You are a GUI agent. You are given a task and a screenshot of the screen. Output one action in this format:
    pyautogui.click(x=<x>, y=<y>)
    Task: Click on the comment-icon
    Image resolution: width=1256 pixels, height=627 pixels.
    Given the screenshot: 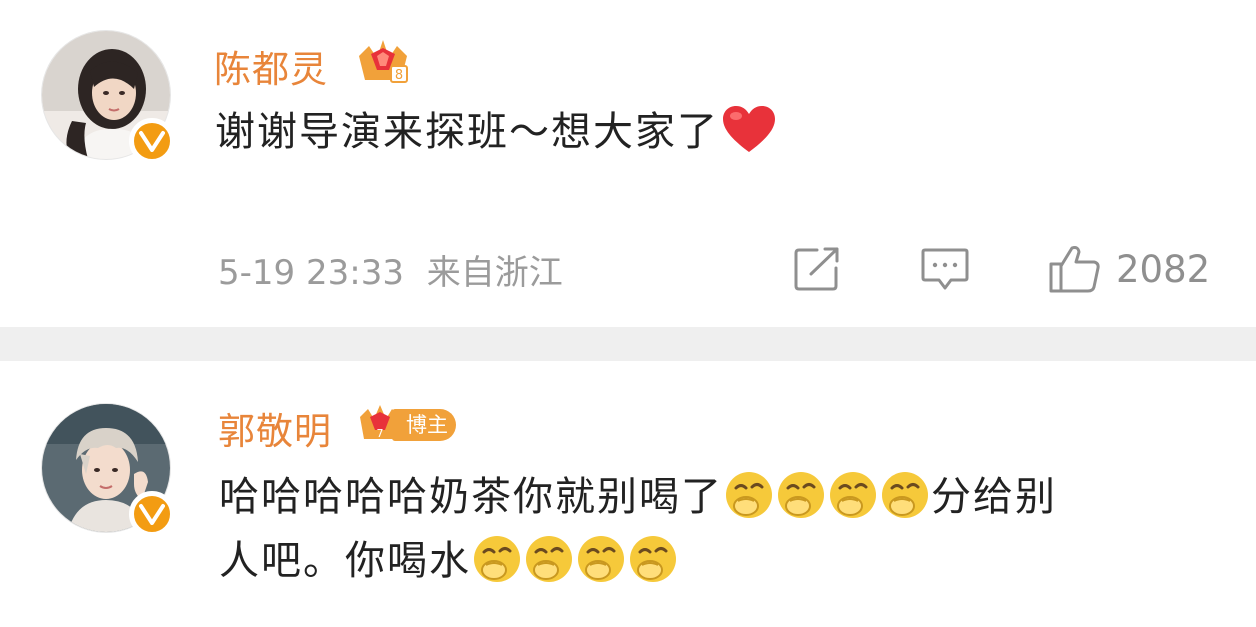 What is the action you would take?
    pyautogui.click(x=945, y=269)
    